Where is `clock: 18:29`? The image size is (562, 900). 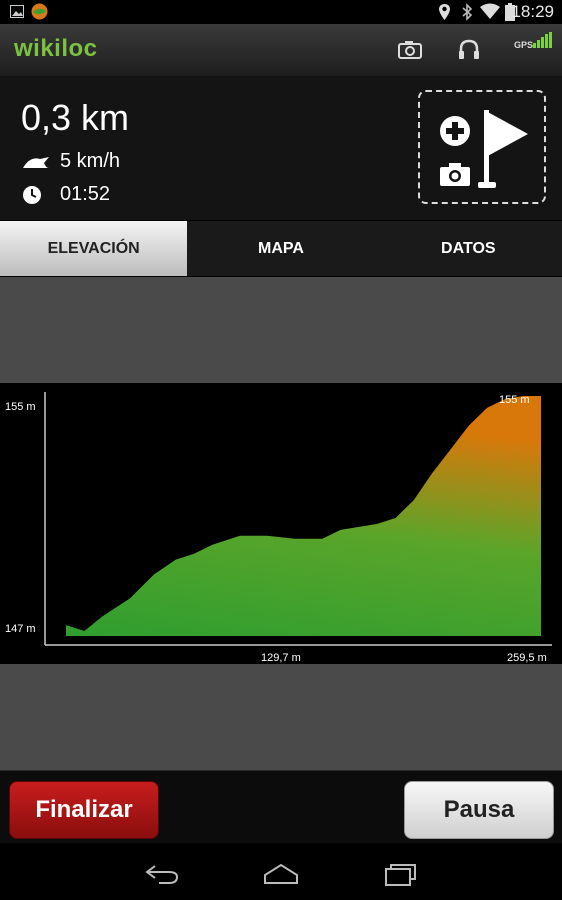
clock: 18:29 is located at coordinates (532, 11).